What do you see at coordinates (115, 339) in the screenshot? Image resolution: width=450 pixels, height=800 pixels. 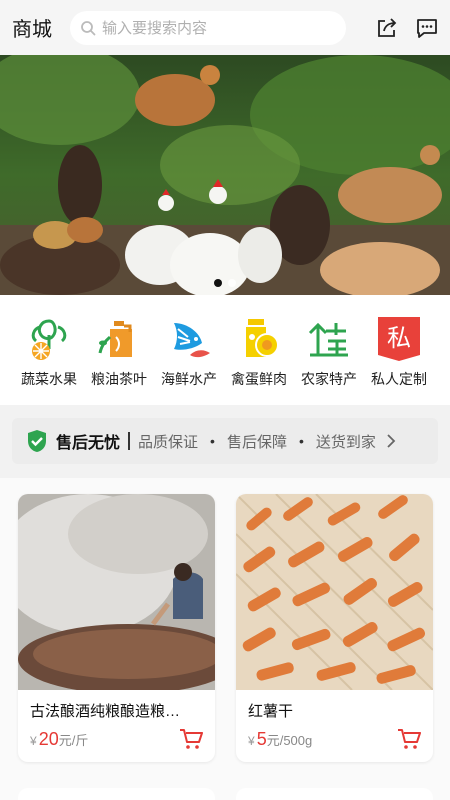 I see `grain-oil-tea-icon` at bounding box center [115, 339].